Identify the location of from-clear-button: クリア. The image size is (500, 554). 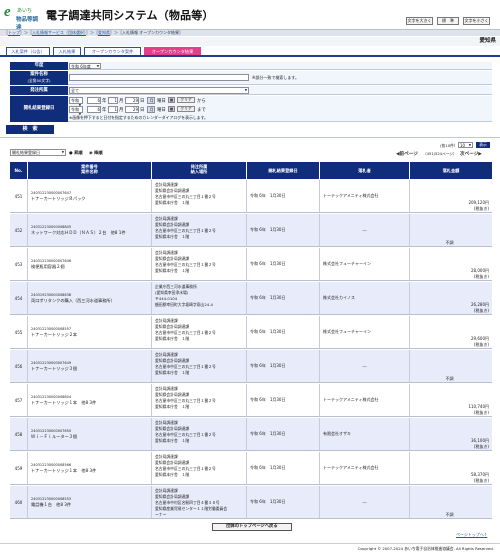
(186, 100).